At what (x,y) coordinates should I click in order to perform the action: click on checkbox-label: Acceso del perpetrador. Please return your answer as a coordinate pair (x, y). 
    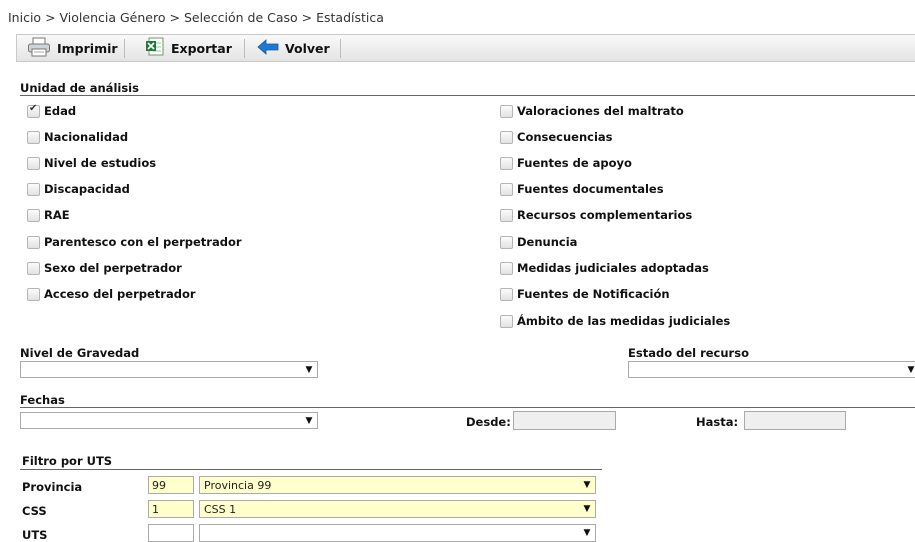
    Looking at the image, I should click on (120, 294).